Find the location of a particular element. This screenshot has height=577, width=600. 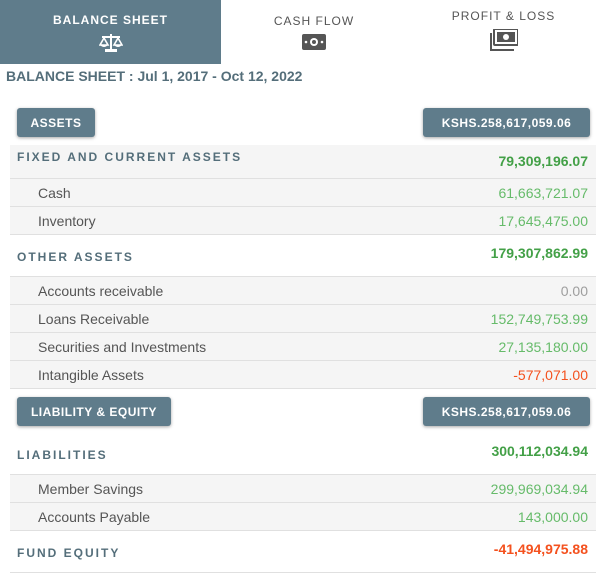

group-label: FUND EQUITY is located at coordinates (69, 553).